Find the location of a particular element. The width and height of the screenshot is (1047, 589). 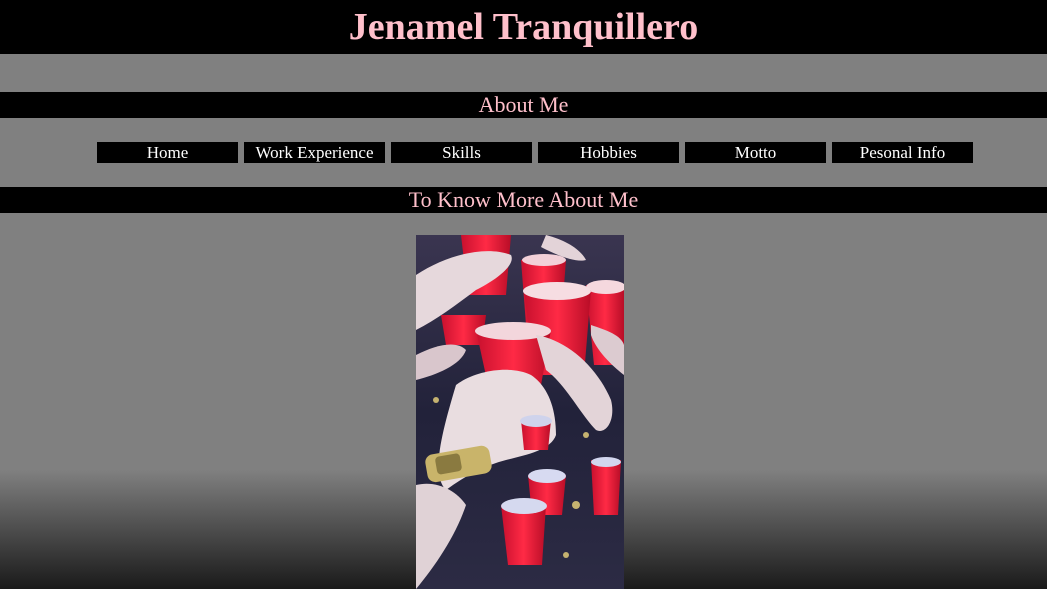

nav-item-work-experience: Work Experience is located at coordinates (314, 152).